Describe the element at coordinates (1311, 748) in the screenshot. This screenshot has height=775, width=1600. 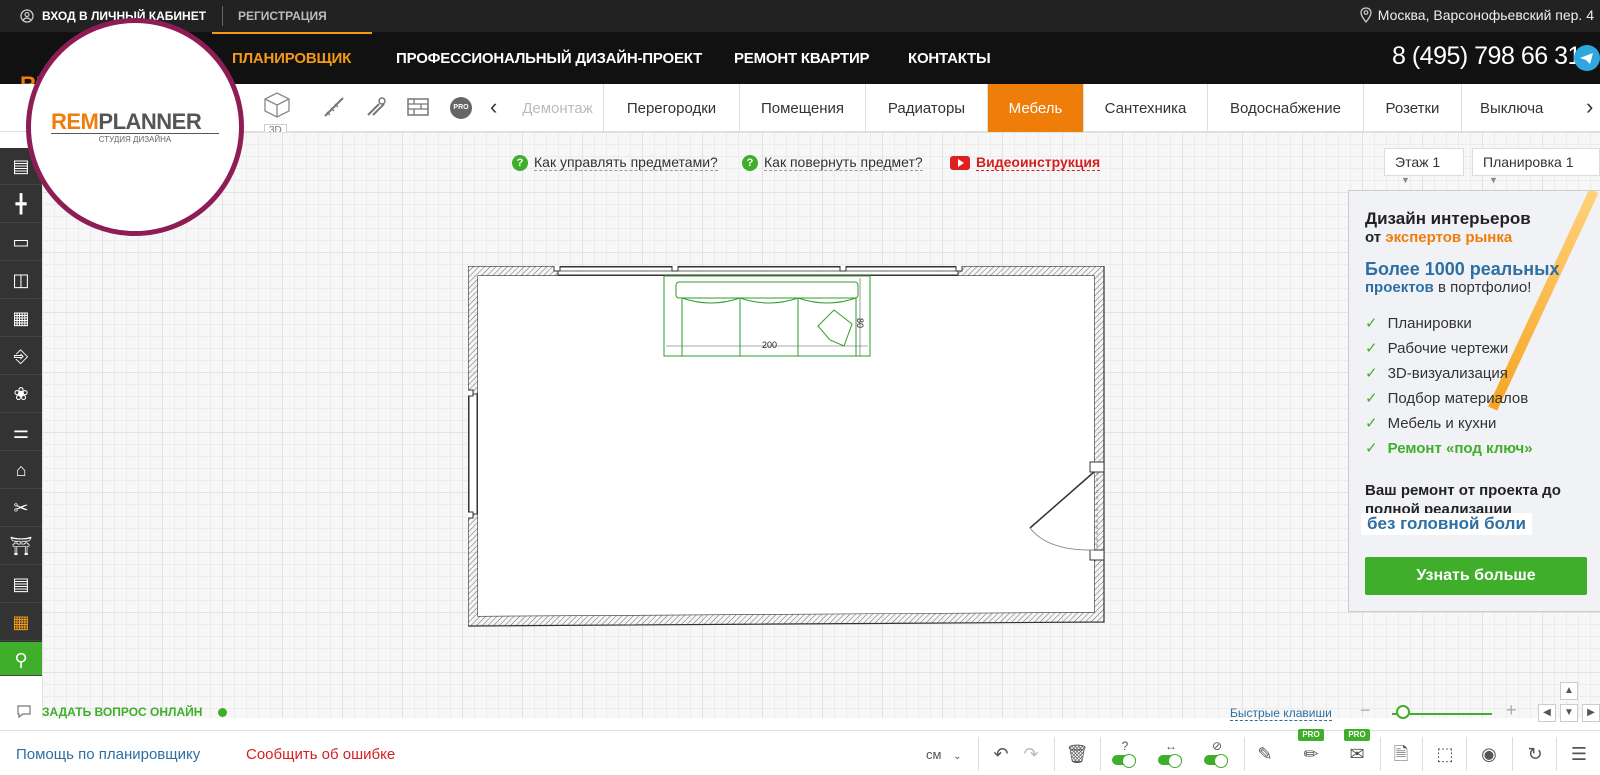
I see `pencil-icon: PRO ✏` at that location.